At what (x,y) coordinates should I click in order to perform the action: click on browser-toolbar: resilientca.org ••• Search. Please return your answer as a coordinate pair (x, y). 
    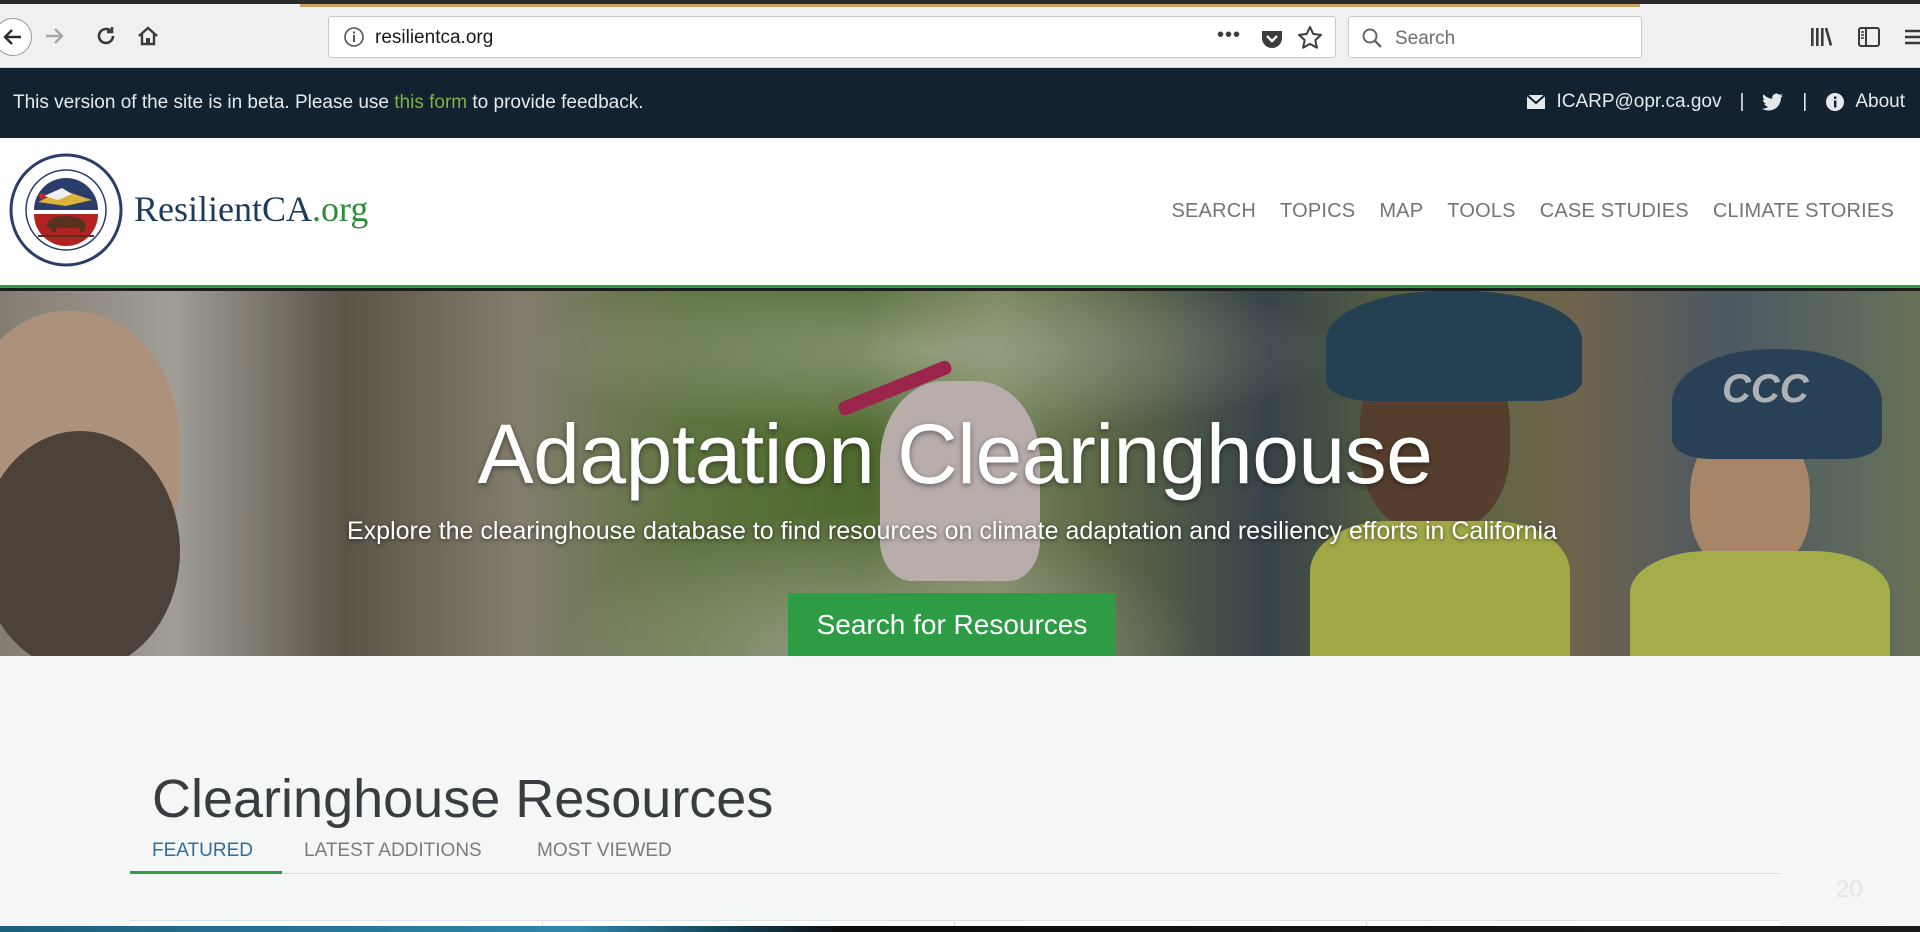
    Looking at the image, I should click on (960, 34).